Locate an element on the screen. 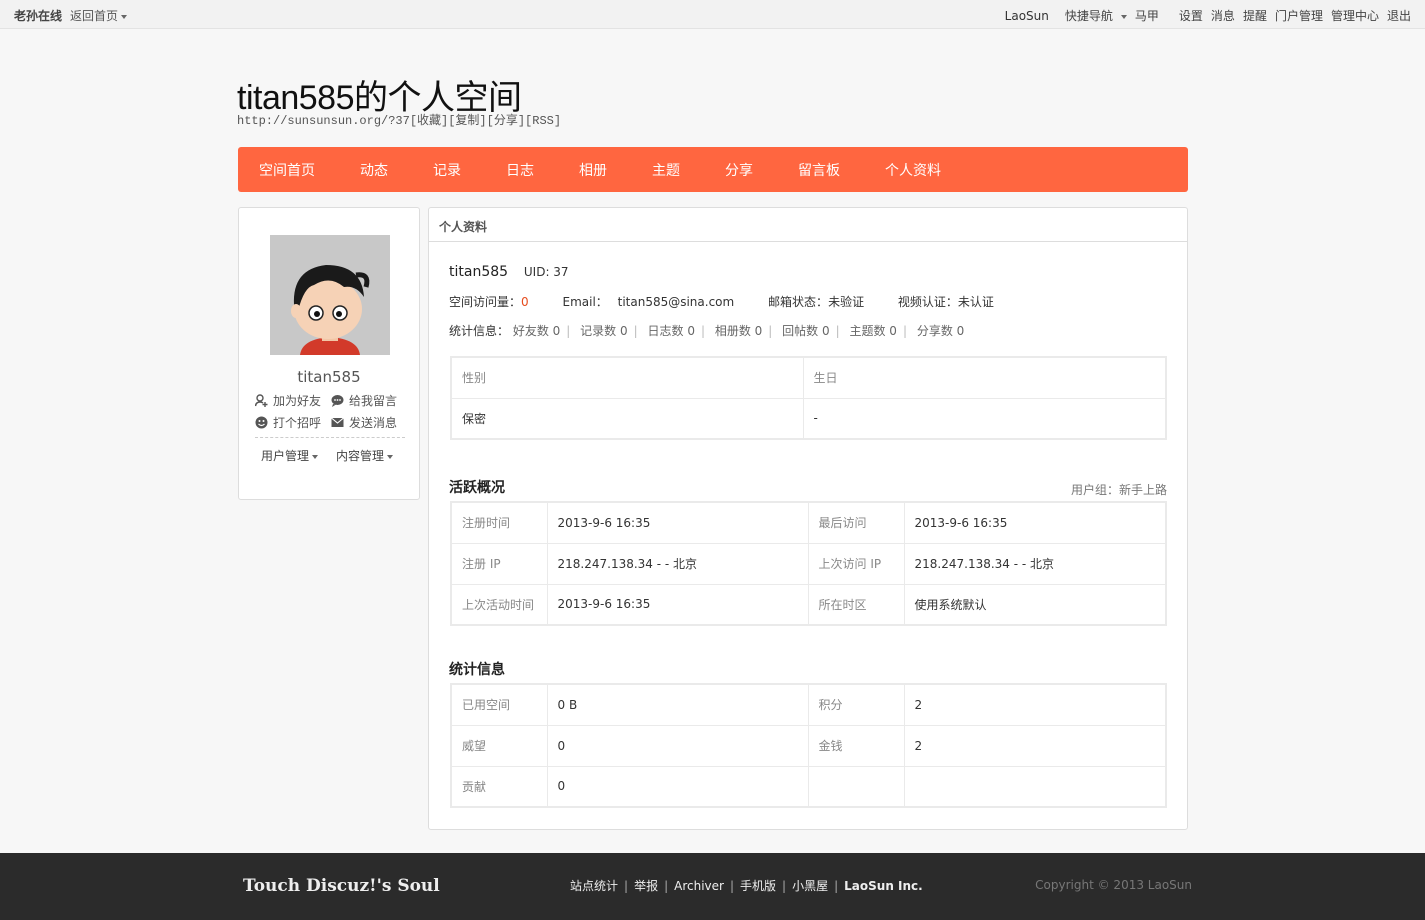 This screenshot has width=1425, height=920. cell-label is located at coordinates (856, 786).